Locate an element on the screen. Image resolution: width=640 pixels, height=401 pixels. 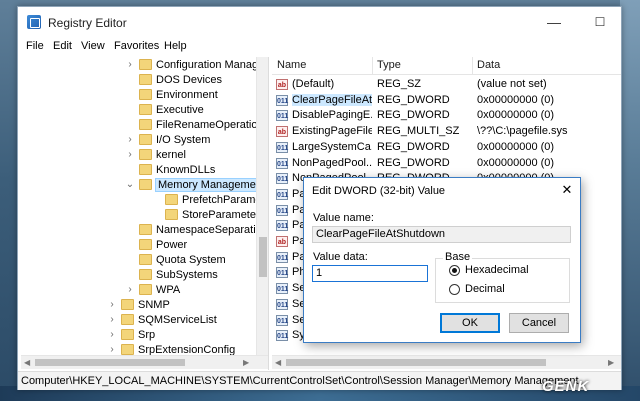
tree-node-label: Executive is located at coordinates (180, 110).